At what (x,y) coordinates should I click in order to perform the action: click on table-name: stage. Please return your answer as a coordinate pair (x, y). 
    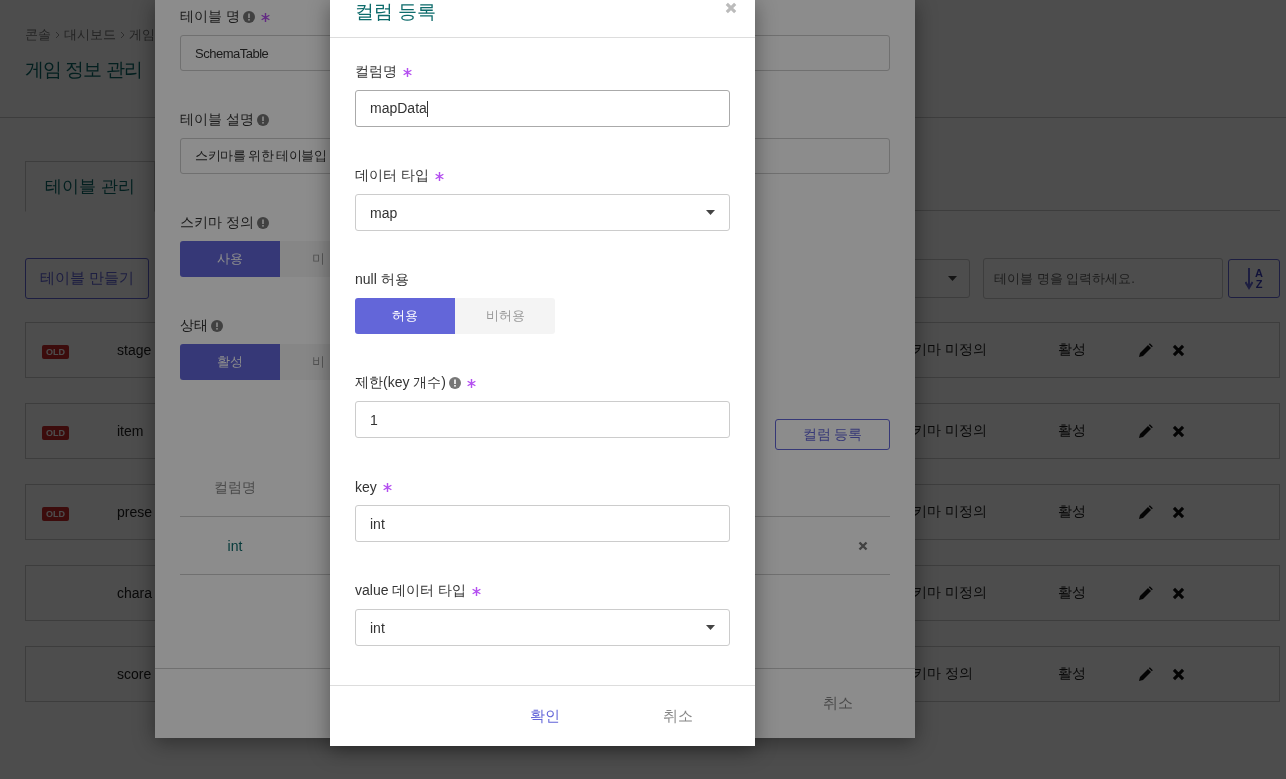
    Looking at the image, I should click on (134, 350).